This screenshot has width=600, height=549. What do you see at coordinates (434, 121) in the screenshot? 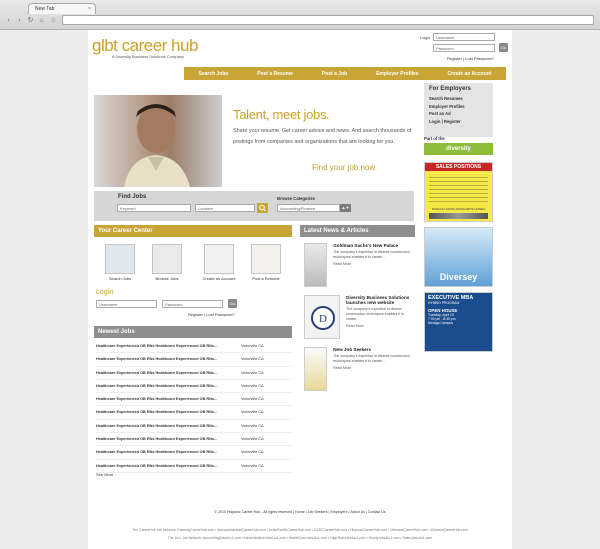
I see `employer-login-link: Login` at bounding box center [434, 121].